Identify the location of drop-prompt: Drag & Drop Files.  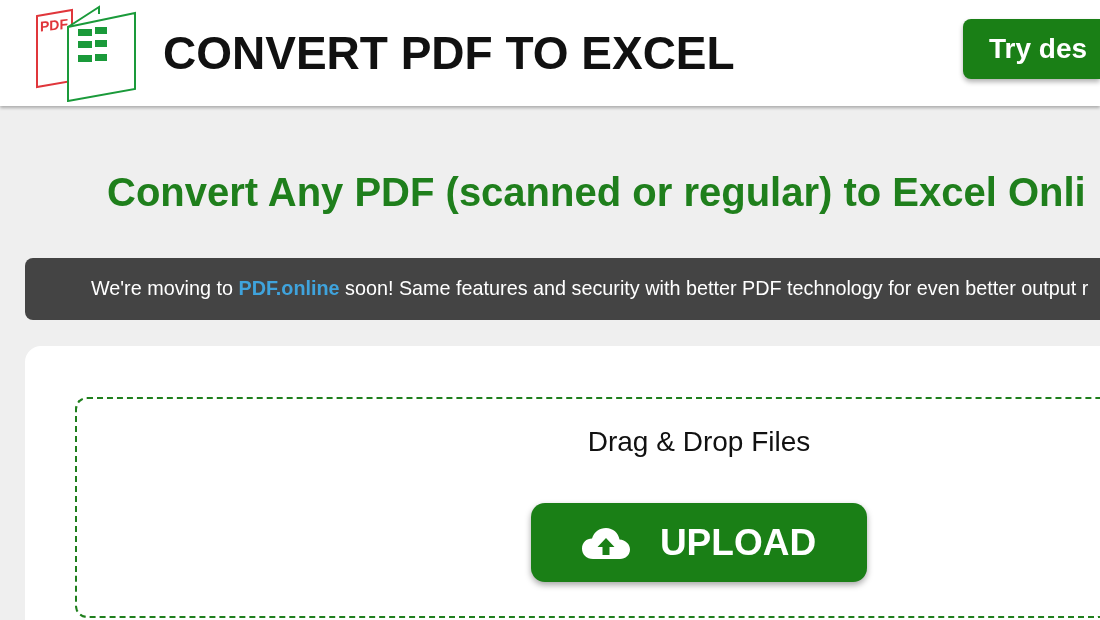
(699, 442).